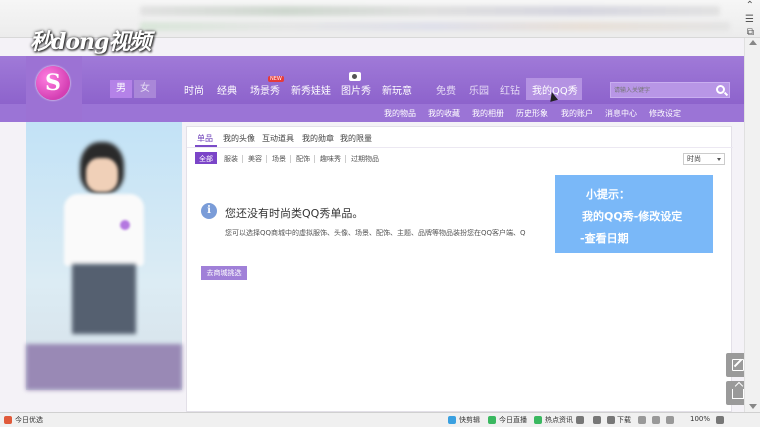  What do you see at coordinates (670, 420) in the screenshot?
I see `display-icon` at bounding box center [670, 420].